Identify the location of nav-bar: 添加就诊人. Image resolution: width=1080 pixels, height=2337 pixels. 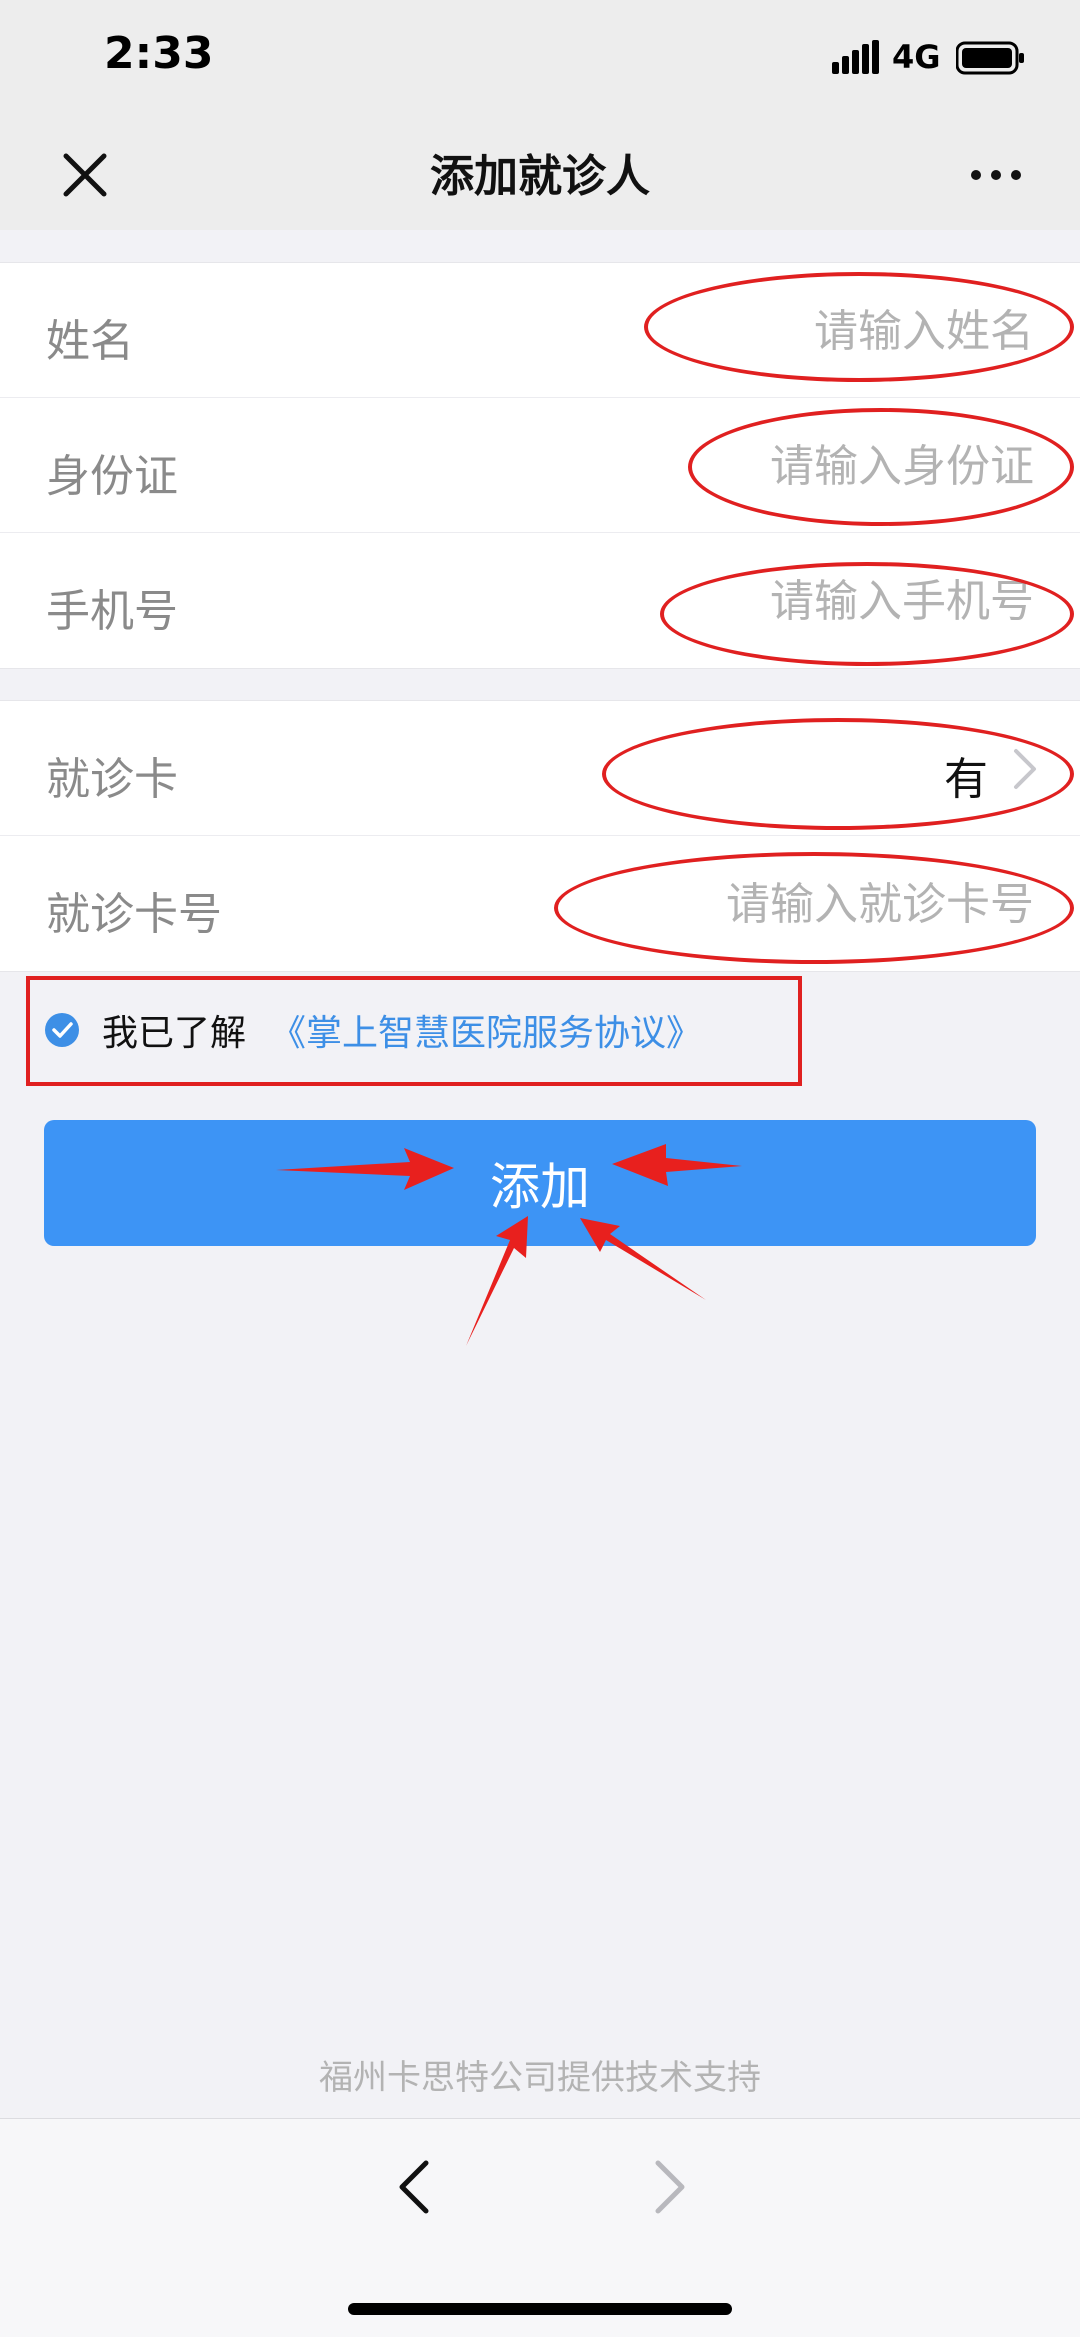
(540, 175).